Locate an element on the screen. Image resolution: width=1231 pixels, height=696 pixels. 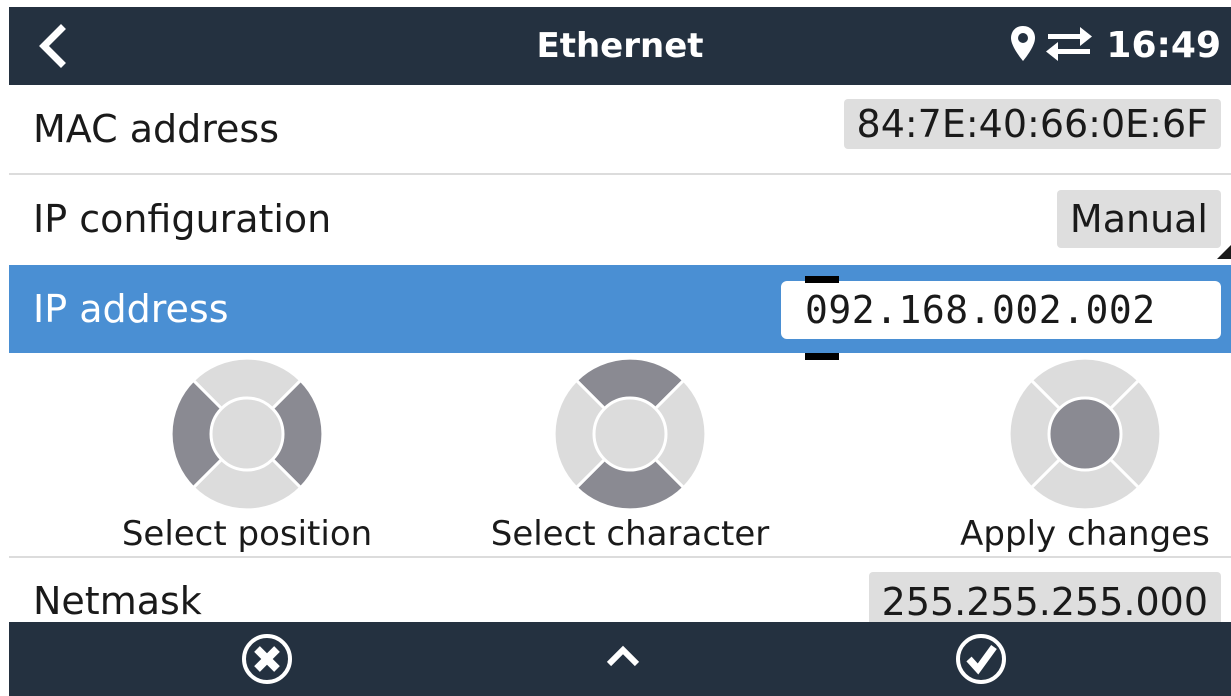
chevron-up-icon is located at coordinates (623, 656).